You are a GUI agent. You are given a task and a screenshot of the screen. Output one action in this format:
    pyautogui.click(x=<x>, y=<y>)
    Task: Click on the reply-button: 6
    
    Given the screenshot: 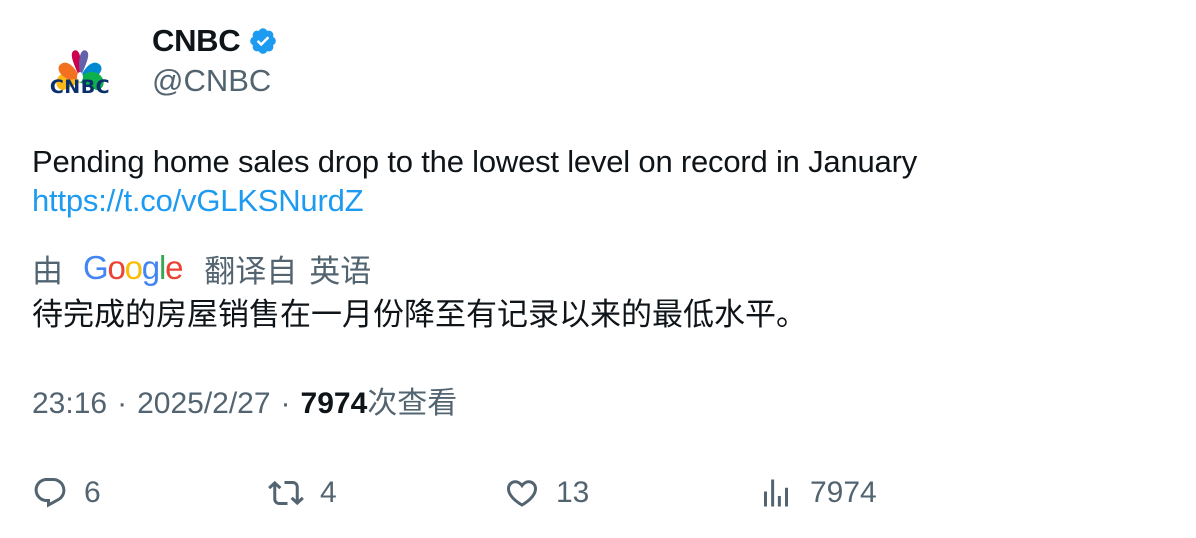 What is the action you would take?
    pyautogui.click(x=66, y=493)
    